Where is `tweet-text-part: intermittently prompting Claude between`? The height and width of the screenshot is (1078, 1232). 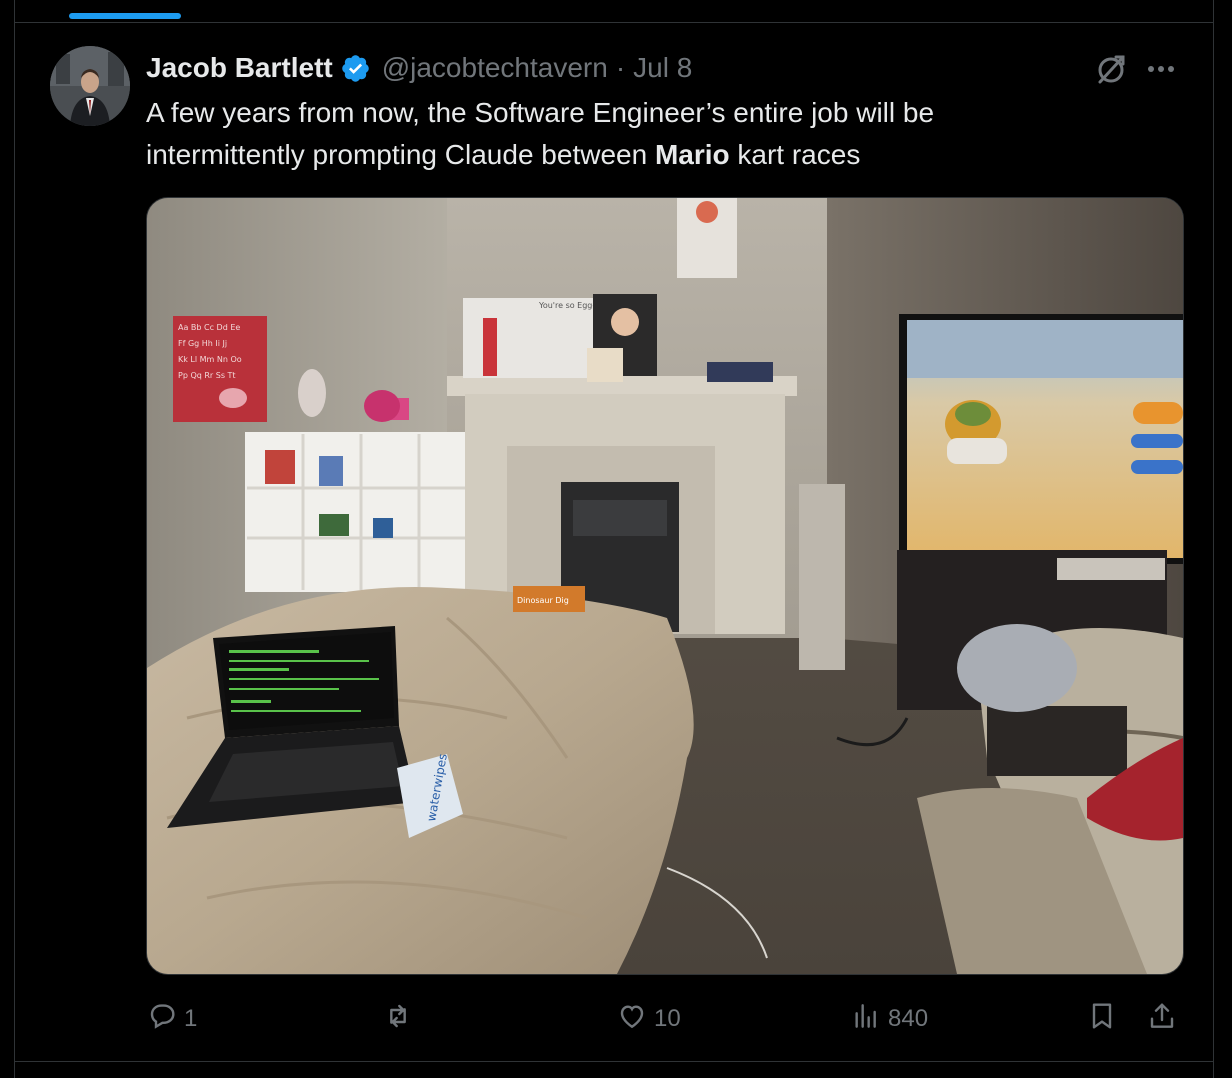
tweet-text-part: intermittently prompting Claude between is located at coordinates (400, 154).